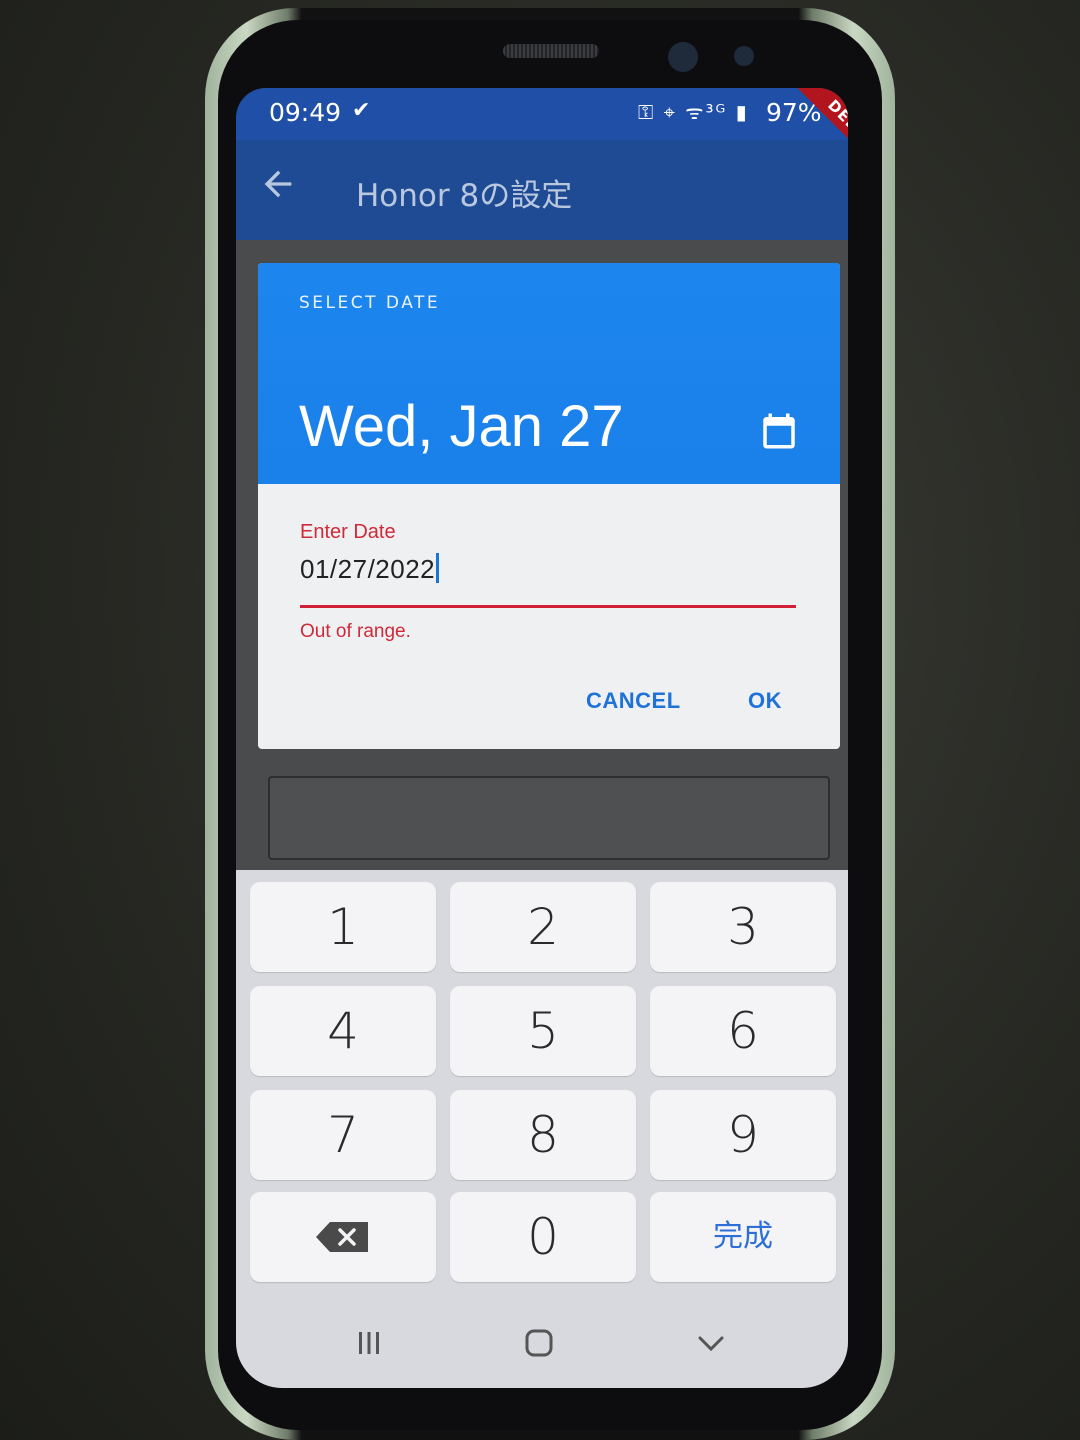  What do you see at coordinates (542, 134) in the screenshot?
I see `status-bar: 09:49 ✔ ⚿ ⌖ ᯤ³ᴳ ▮ 97% DEBUG` at bounding box center [542, 134].